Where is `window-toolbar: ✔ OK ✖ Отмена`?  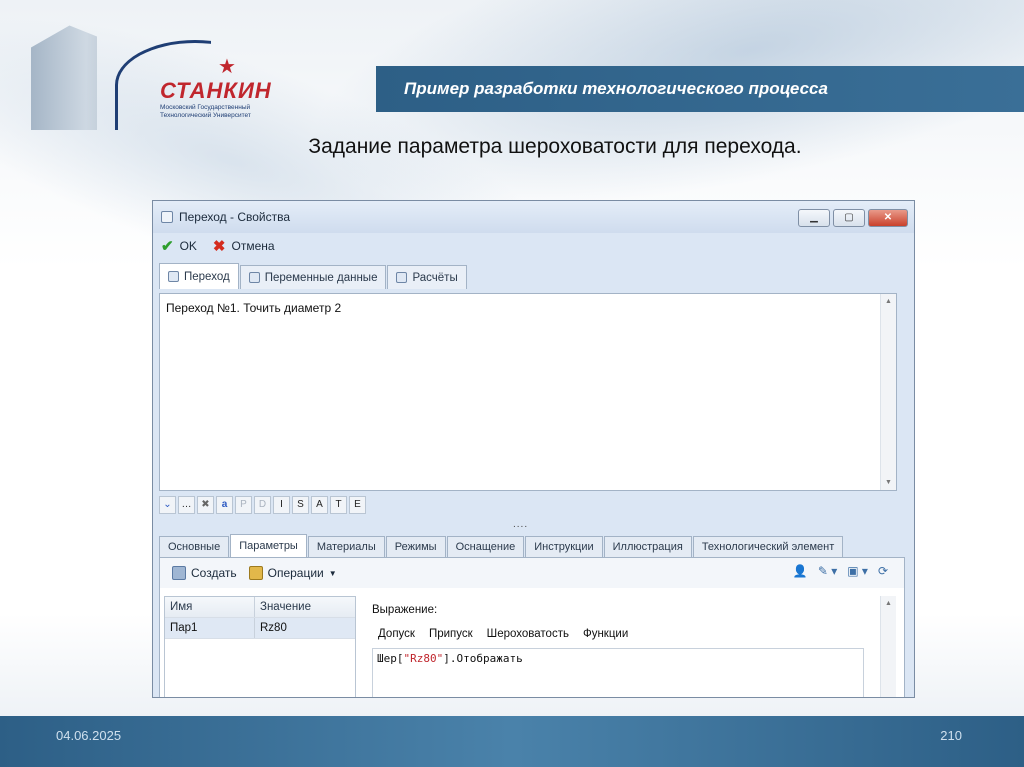
window-toolbar: ✔ OK ✖ Отмена is located at coordinates (533, 246).